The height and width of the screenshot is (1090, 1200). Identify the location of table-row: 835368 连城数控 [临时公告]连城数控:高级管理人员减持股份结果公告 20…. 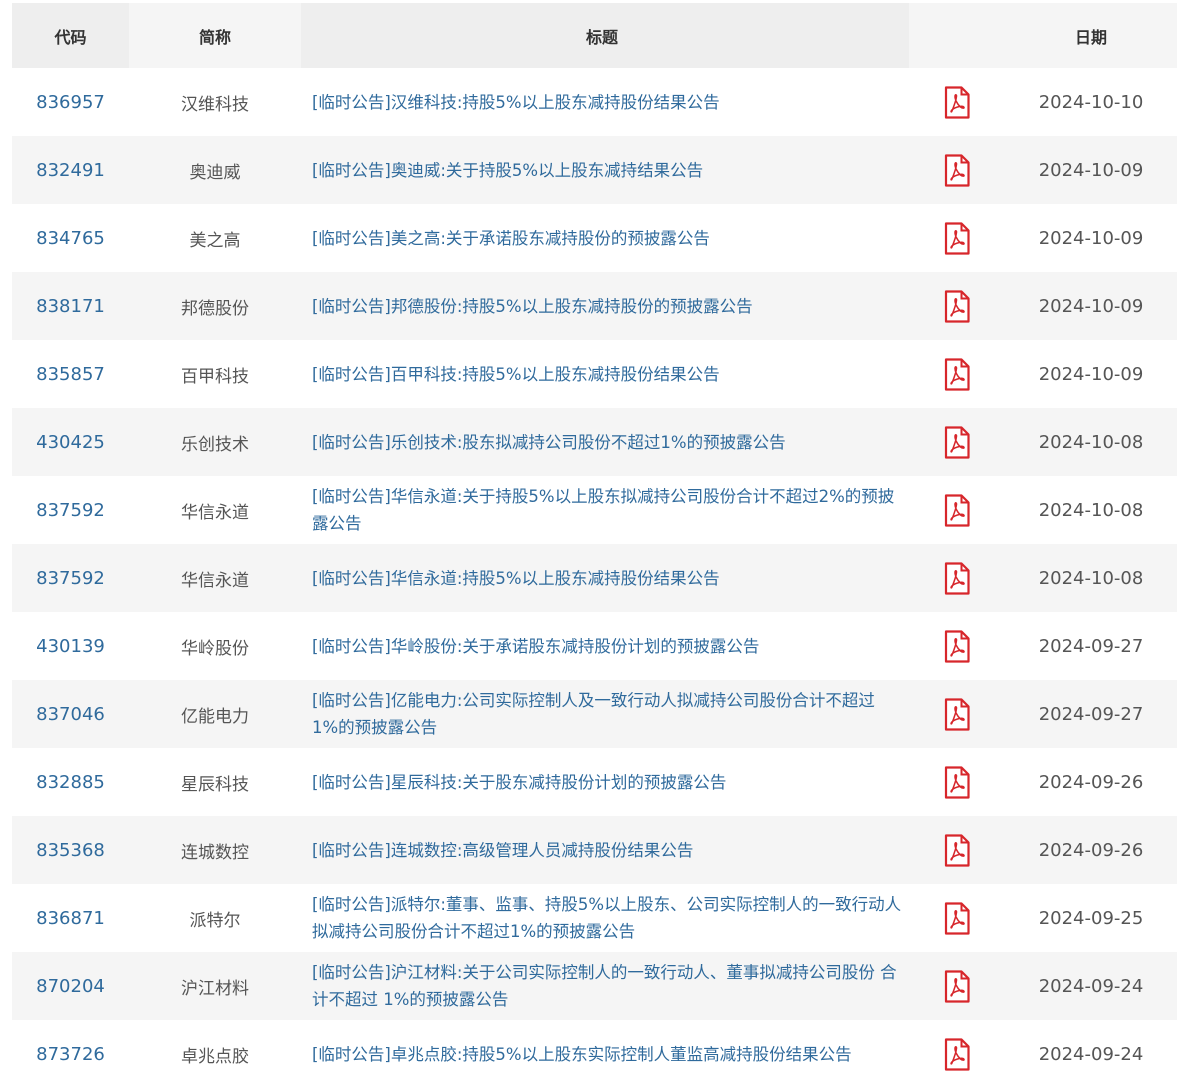
(594, 850).